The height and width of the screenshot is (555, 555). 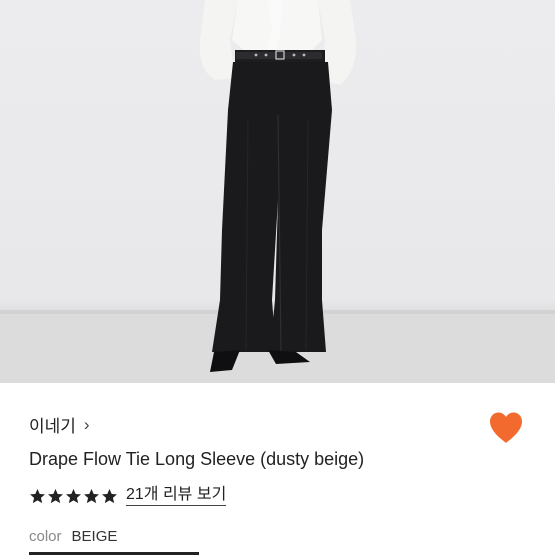 I want to click on wishlist-button, so click(x=506, y=427).